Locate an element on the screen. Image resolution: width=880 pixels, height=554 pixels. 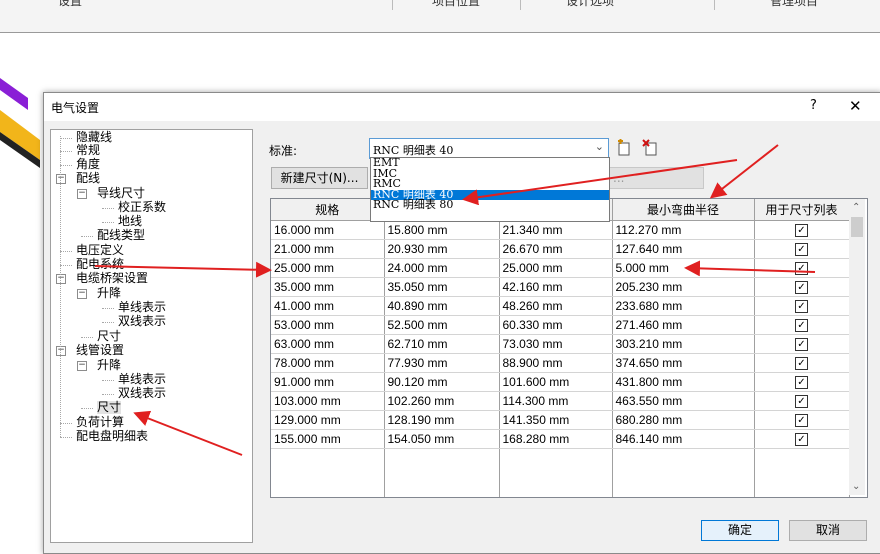
table-row: 16.000 mm 15.800 mm 21.340 mm 112.270 mm ✓ is located at coordinates (560, 230).